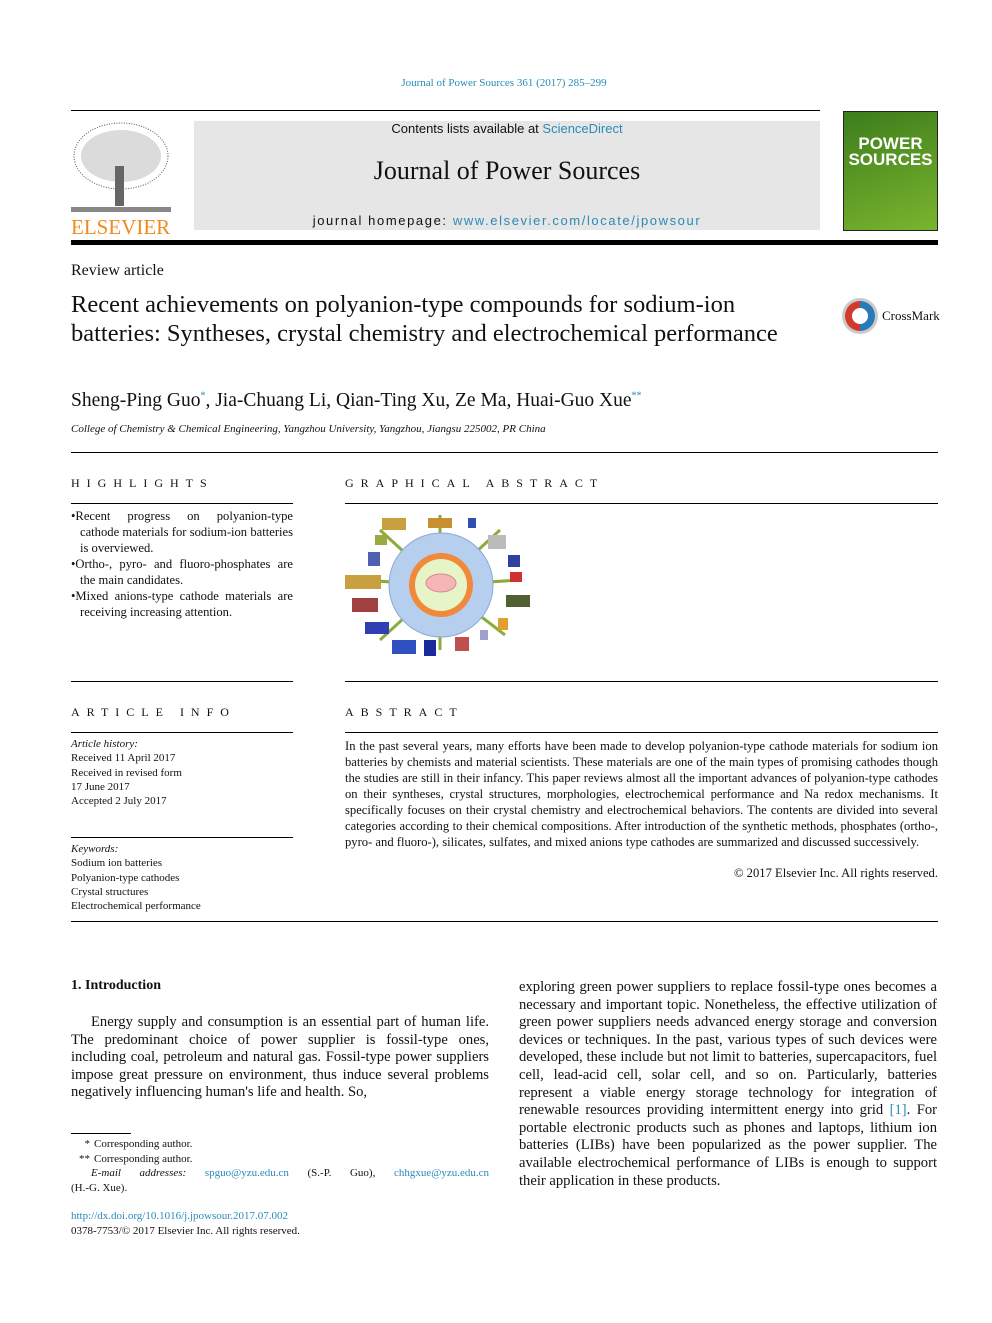  I want to click on author: Sheng-Ping Guo, so click(135, 400).